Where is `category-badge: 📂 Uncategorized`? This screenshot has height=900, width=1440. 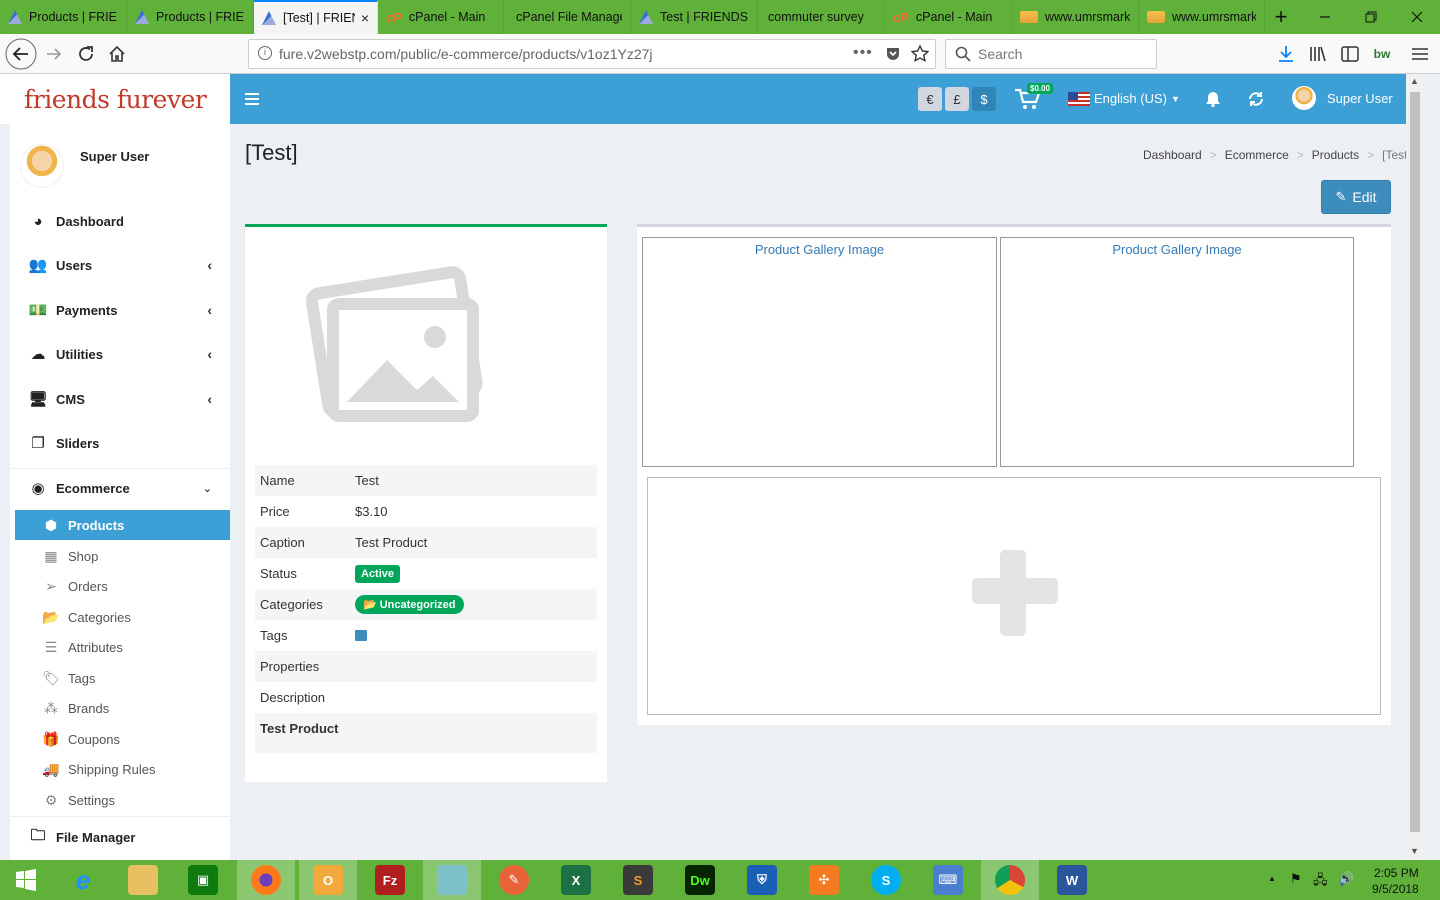 category-badge: 📂 Uncategorized is located at coordinates (409, 604).